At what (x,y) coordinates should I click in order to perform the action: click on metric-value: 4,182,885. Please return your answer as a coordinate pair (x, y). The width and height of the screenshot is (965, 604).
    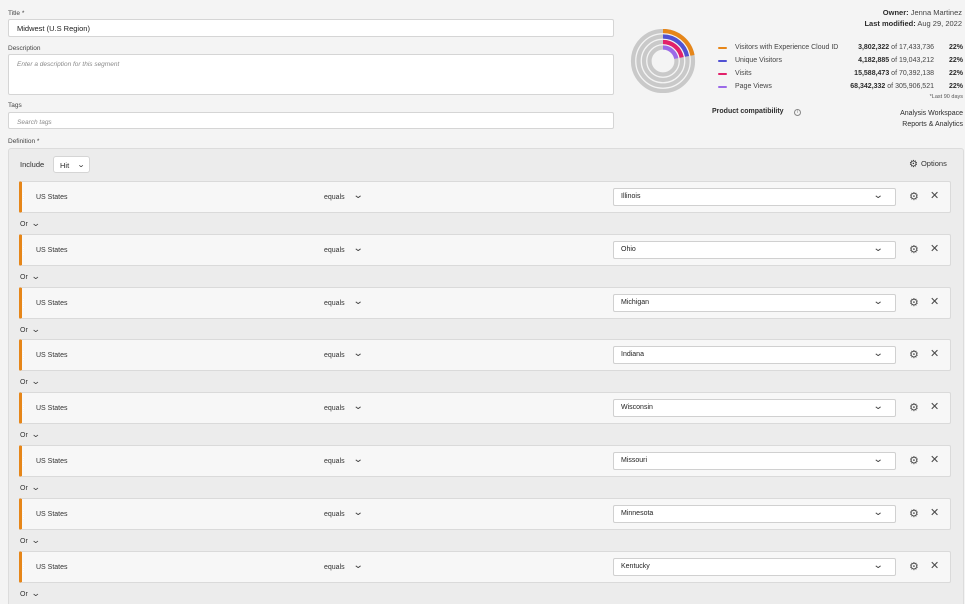
    Looking at the image, I should click on (874, 60).